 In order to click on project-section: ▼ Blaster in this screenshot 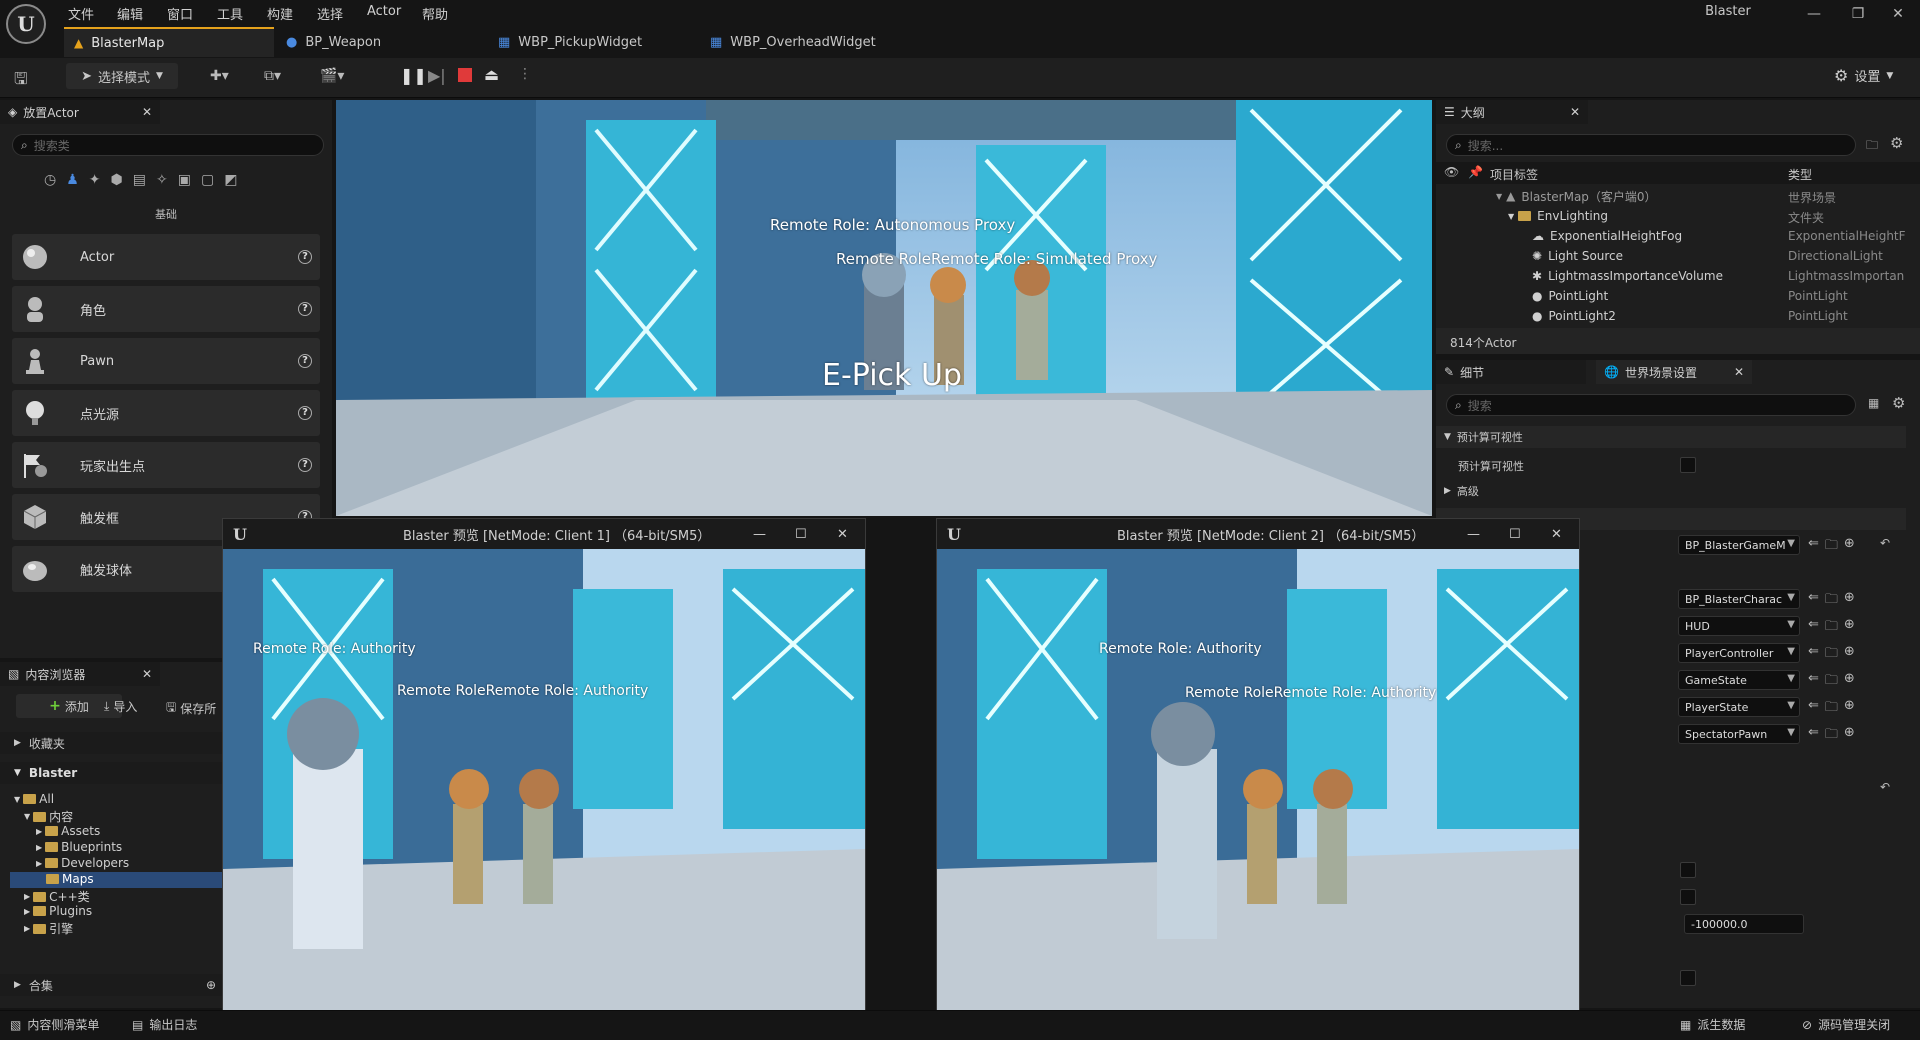, I will do `click(111, 773)`.